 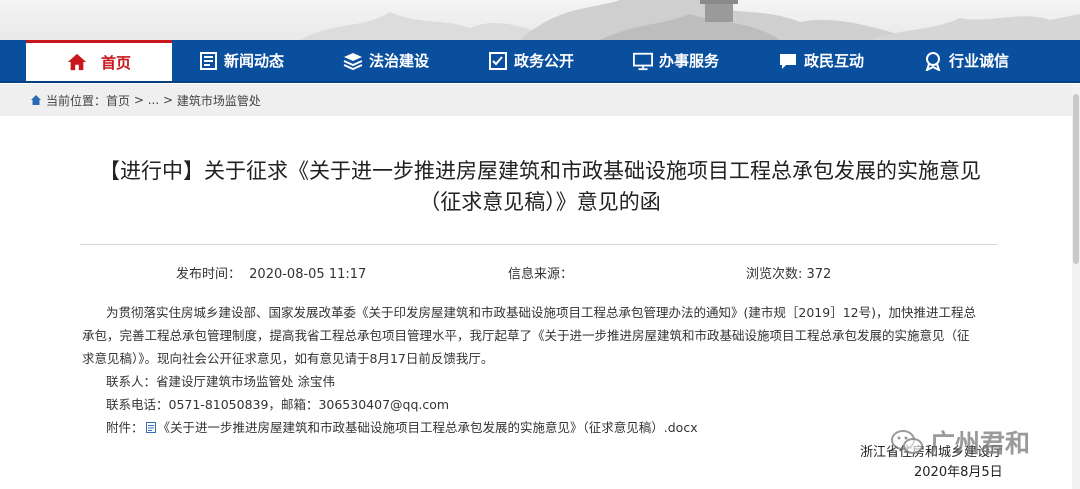 What do you see at coordinates (544, 61) in the screenshot?
I see `nav-item-label: 政务公开` at bounding box center [544, 61].